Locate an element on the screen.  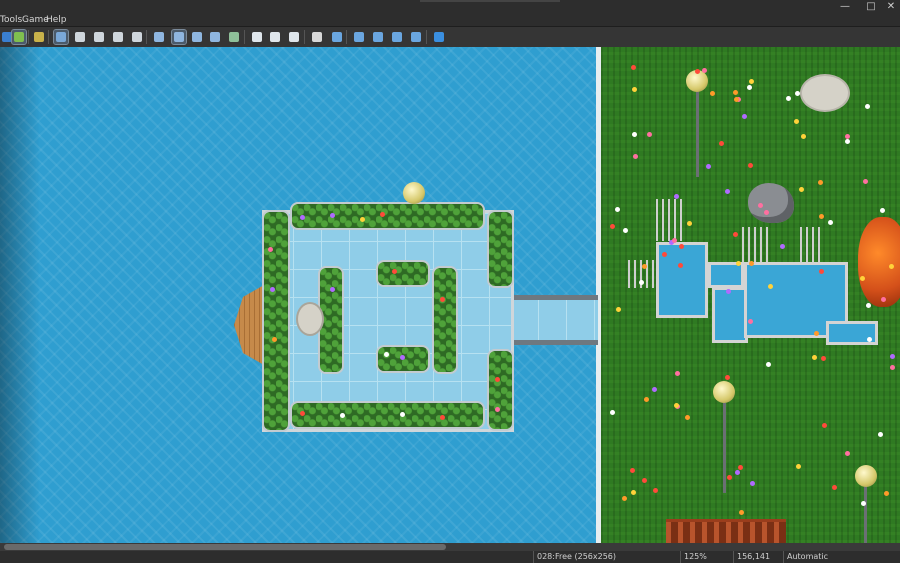
zoom-out-button is located at coordinates (275, 37).